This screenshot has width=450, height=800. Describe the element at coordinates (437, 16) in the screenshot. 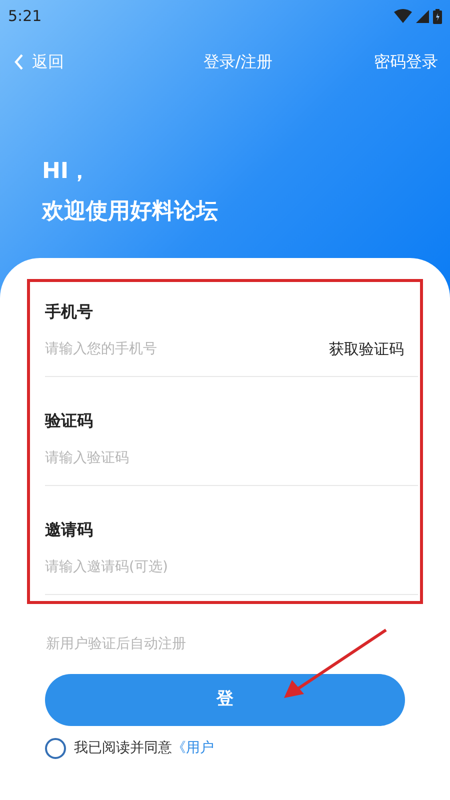

I see `battery-icon` at that location.